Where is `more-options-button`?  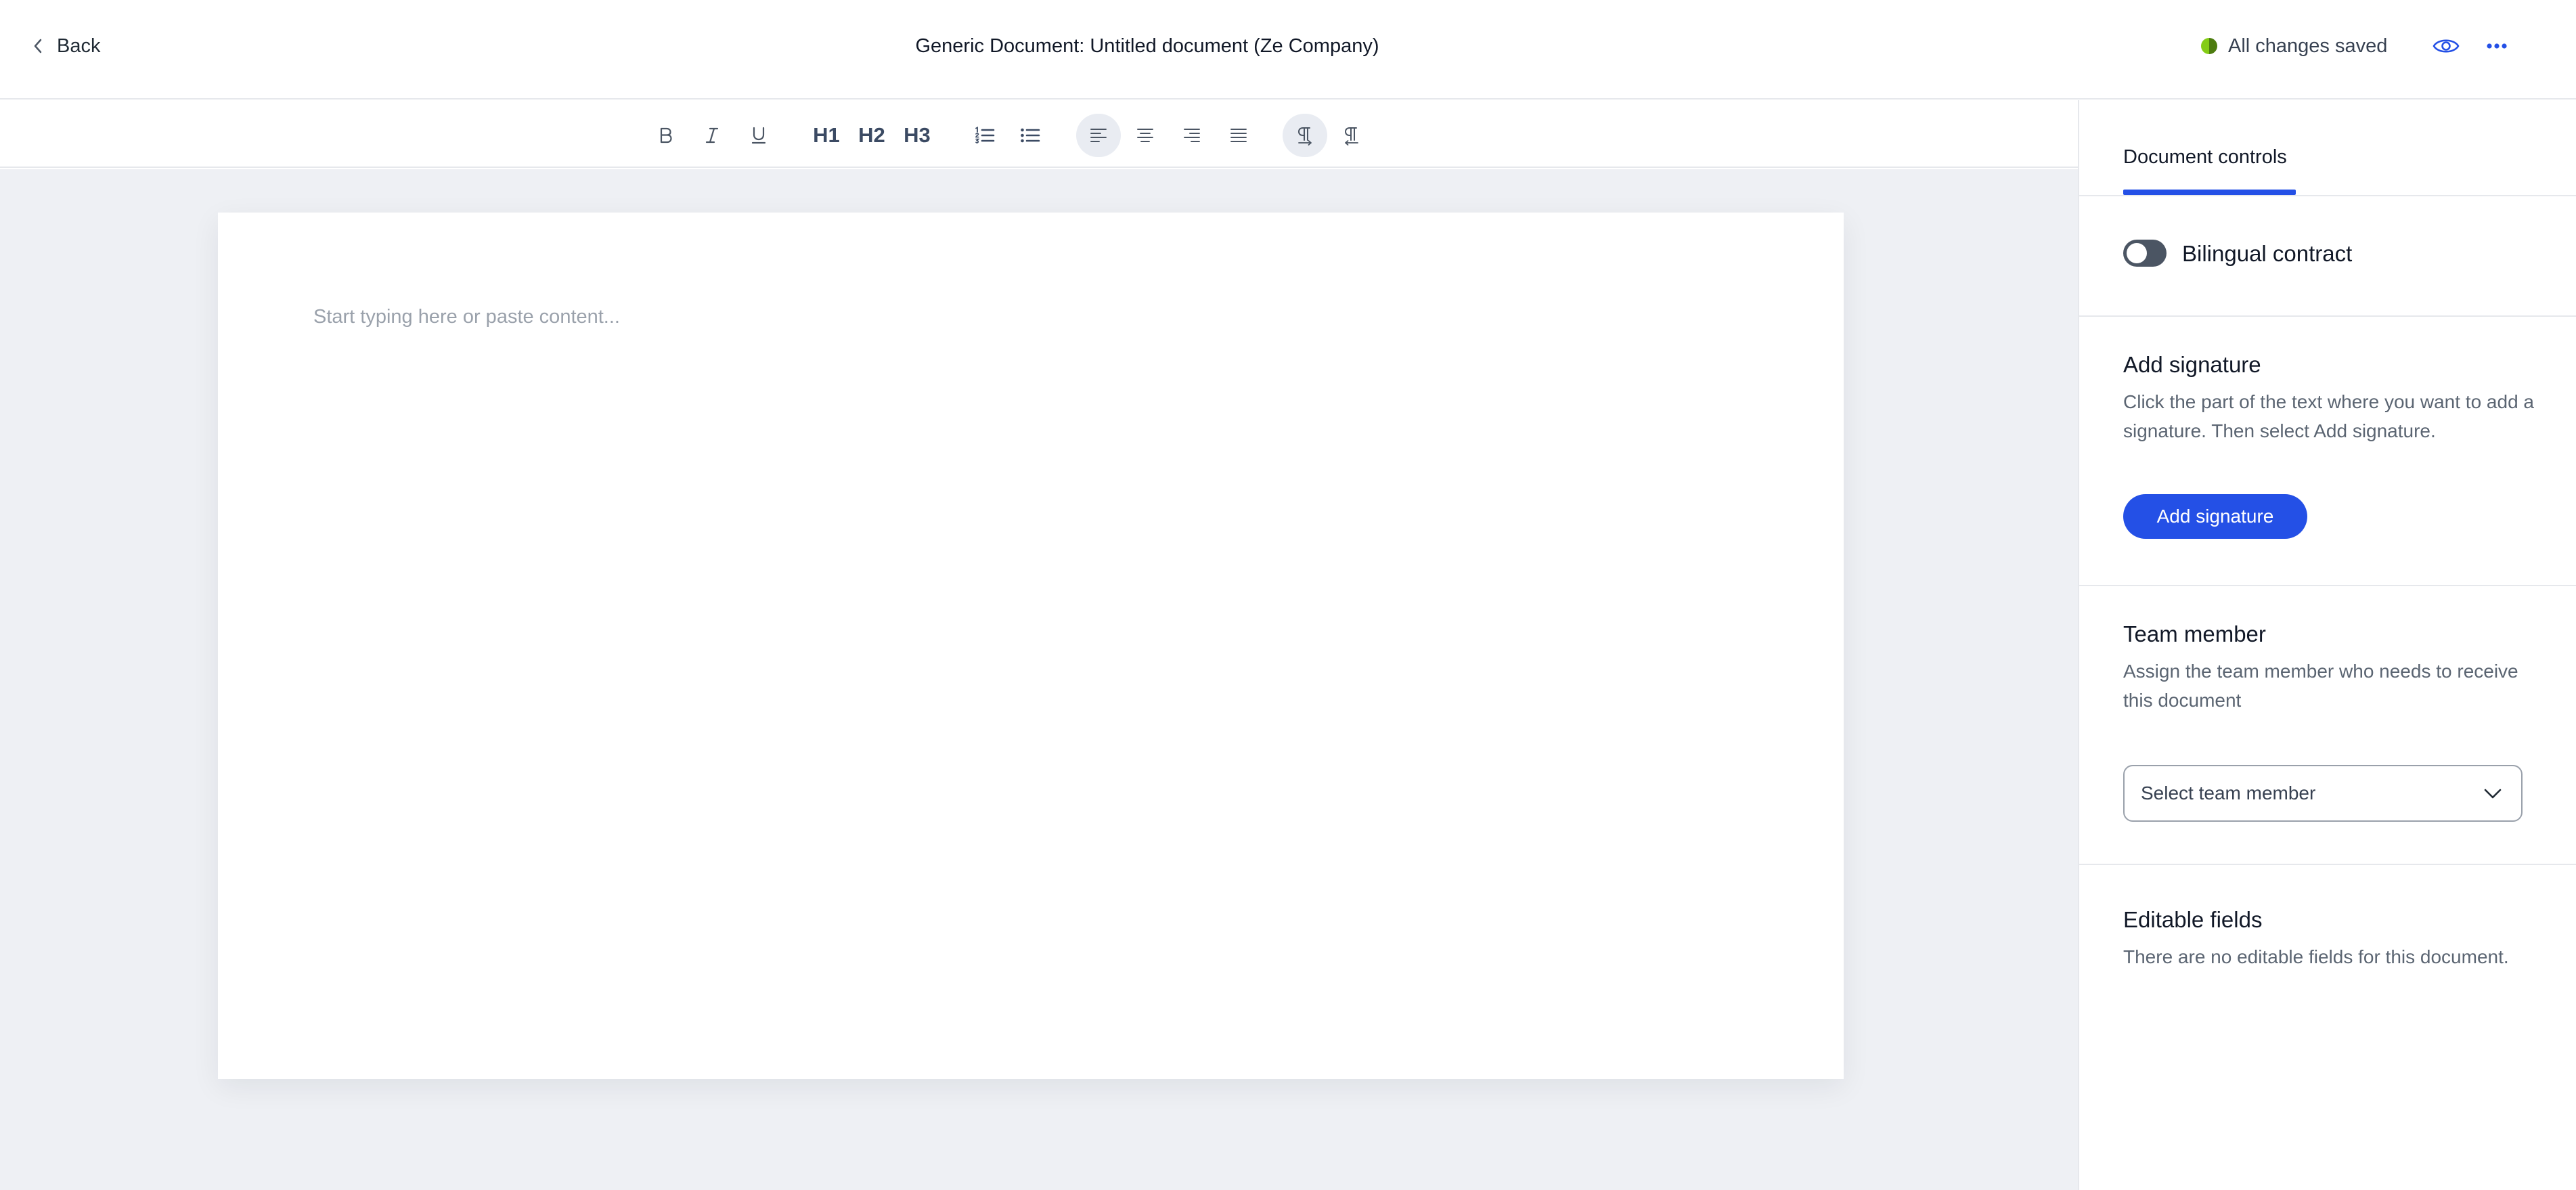
more-options-button is located at coordinates (2497, 46).